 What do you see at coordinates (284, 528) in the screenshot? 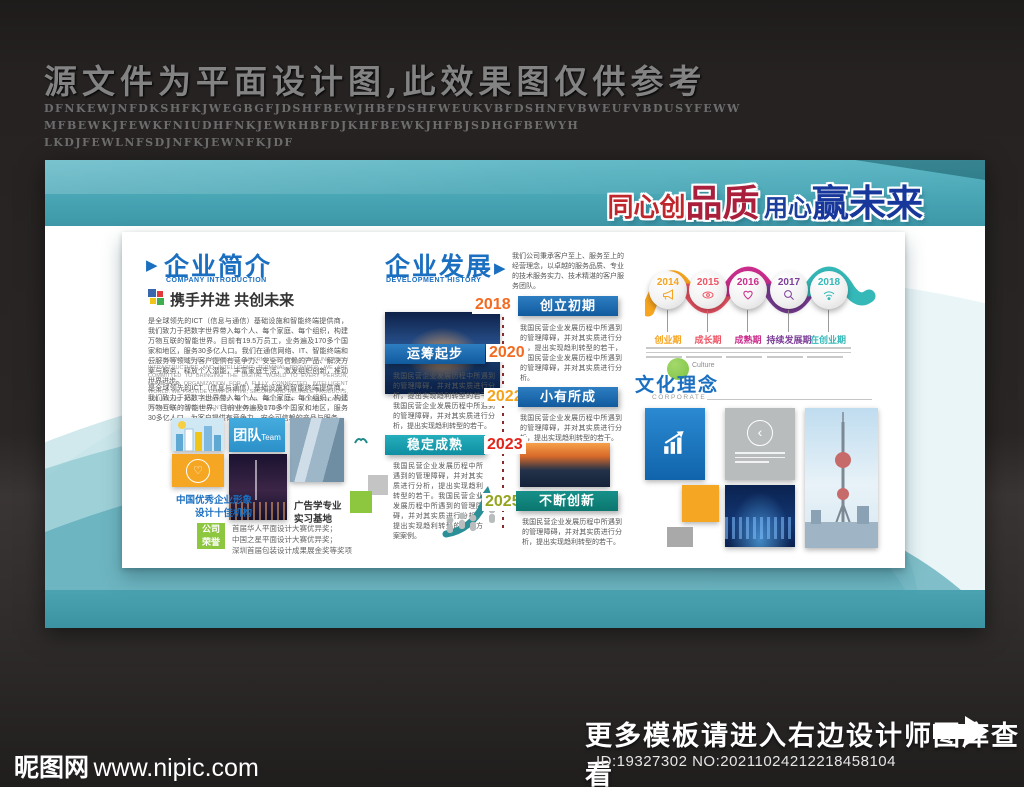
I see `honor-item: 首届华人平面设计大赛优异奖；` at bounding box center [284, 528].